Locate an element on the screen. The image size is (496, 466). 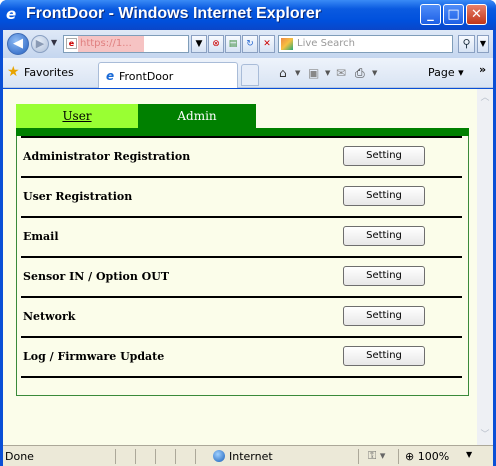
zoom-level: ⊕ 100% is located at coordinates (427, 456).